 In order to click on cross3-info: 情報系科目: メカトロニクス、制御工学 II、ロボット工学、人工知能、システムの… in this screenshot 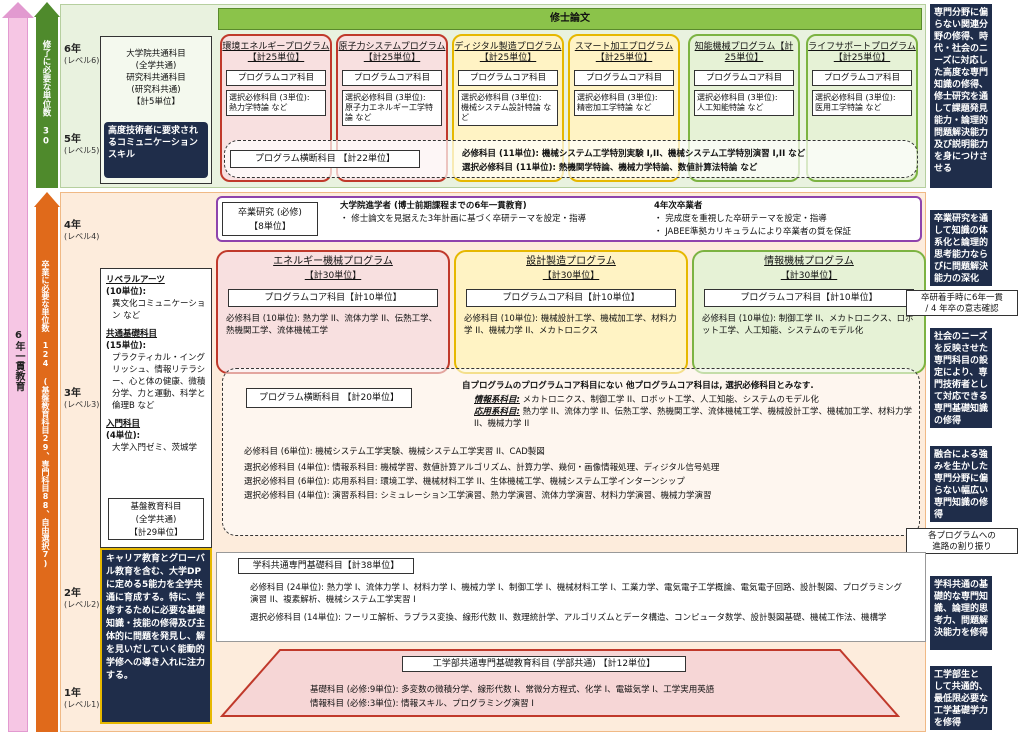, I will do `click(646, 400)`.